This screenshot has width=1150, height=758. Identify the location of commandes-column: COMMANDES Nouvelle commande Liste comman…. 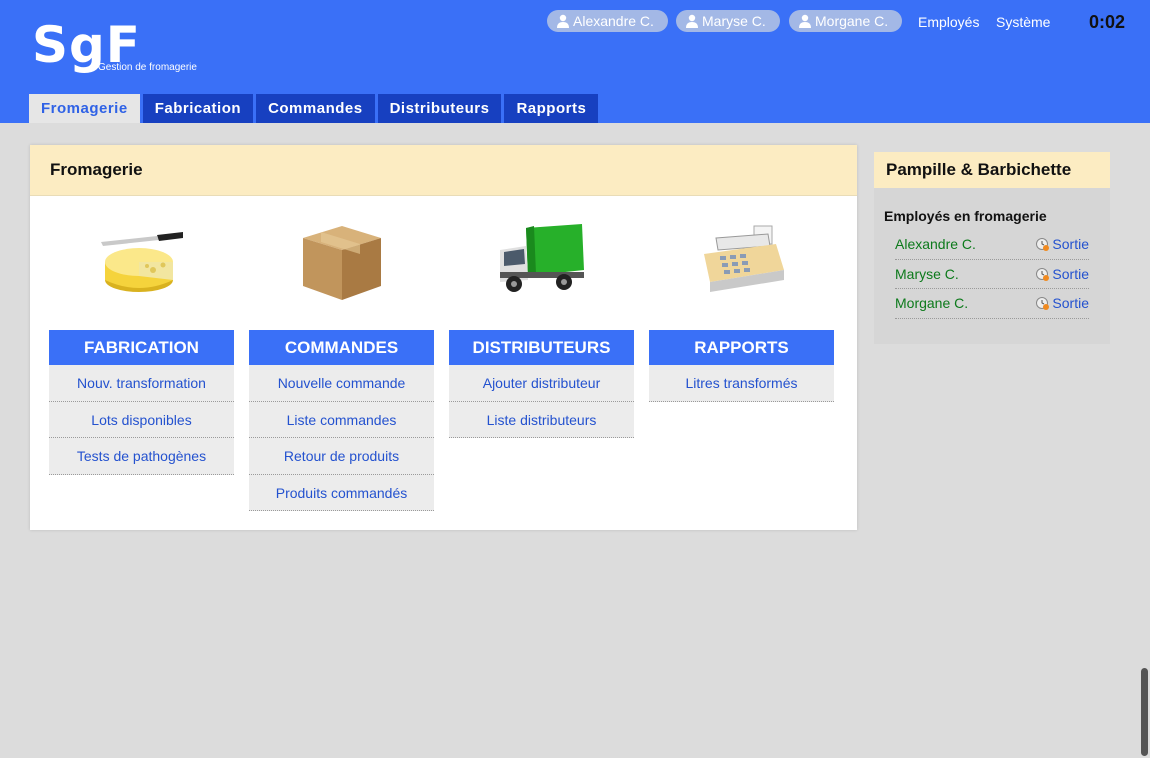
(341, 365).